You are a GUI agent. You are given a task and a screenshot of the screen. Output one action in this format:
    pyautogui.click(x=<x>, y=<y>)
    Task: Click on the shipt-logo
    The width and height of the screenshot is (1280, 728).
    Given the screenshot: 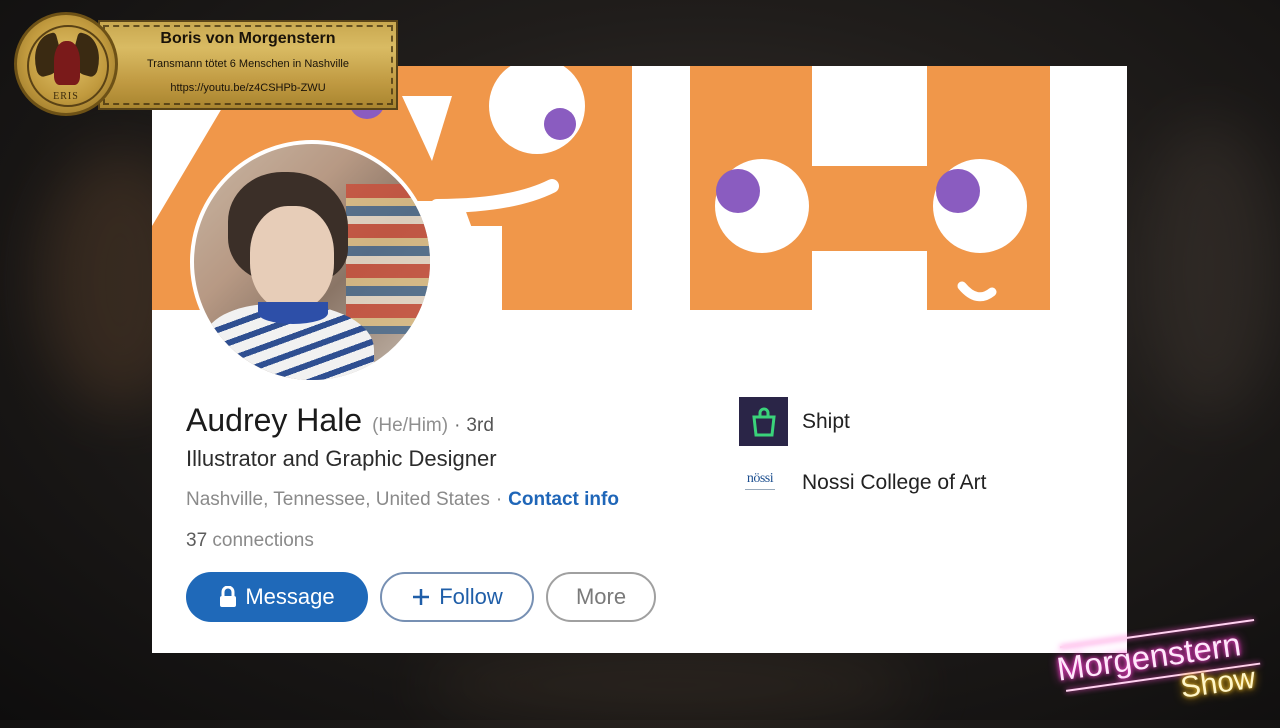 What is the action you would take?
    pyautogui.click(x=763, y=421)
    